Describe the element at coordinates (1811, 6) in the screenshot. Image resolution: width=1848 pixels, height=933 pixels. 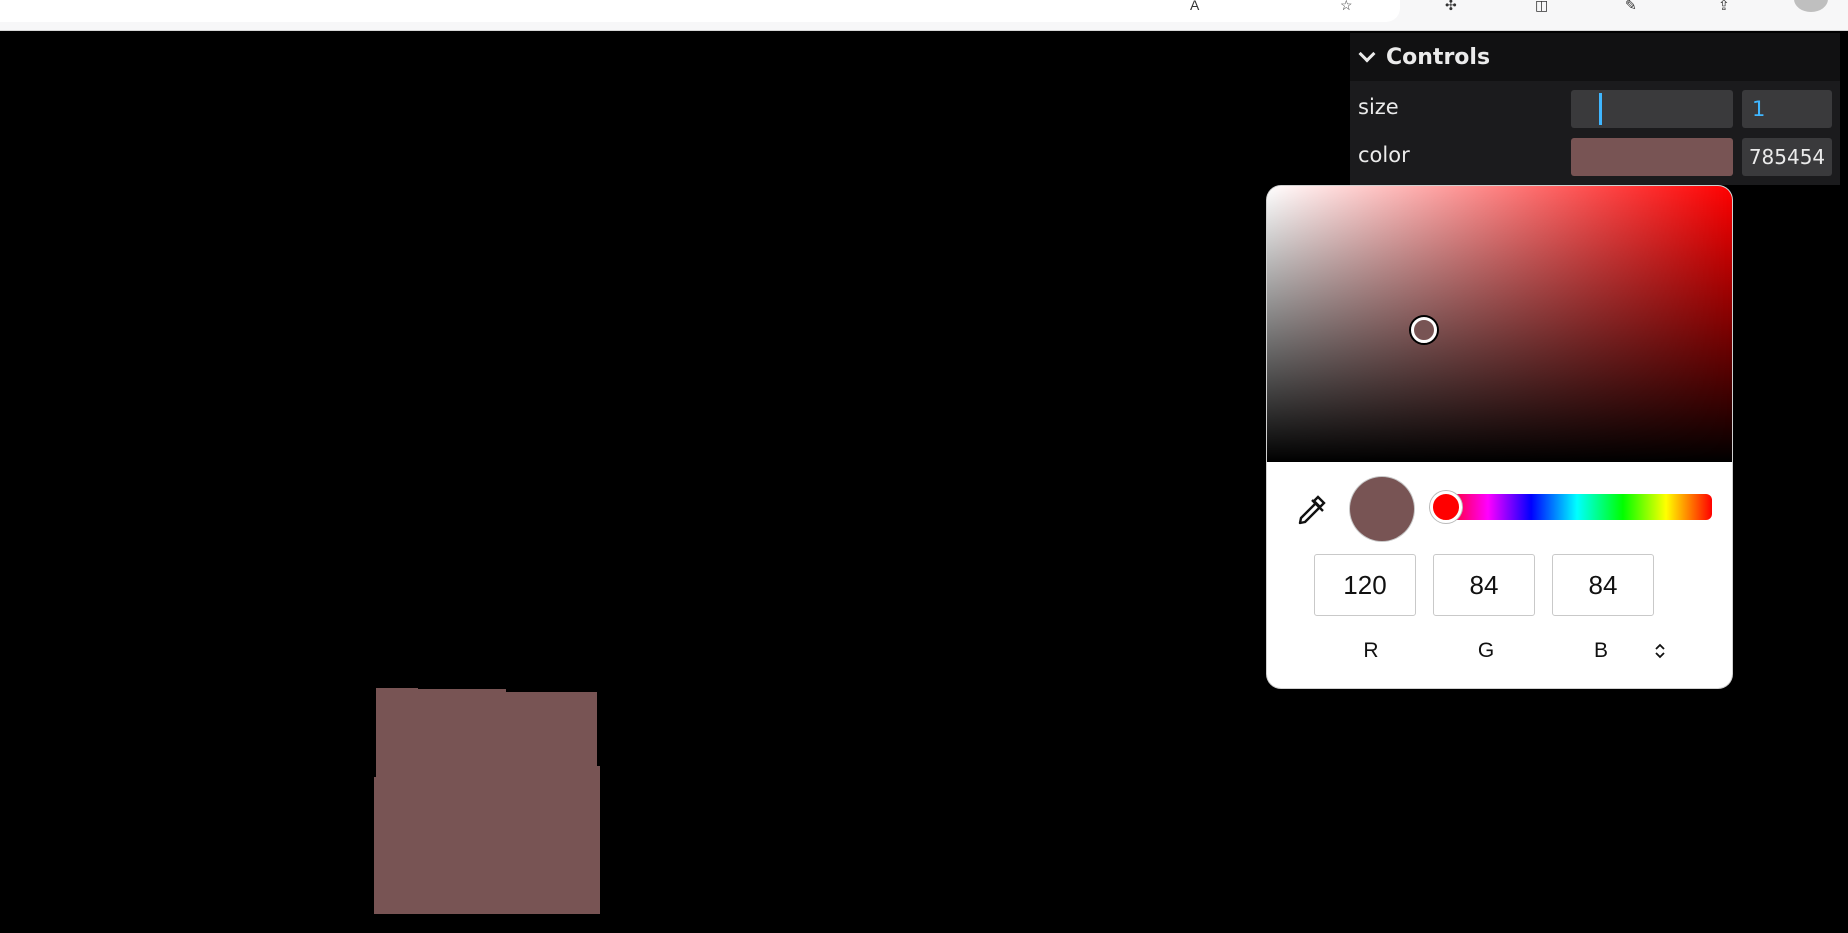
I see `profile-avatar` at that location.